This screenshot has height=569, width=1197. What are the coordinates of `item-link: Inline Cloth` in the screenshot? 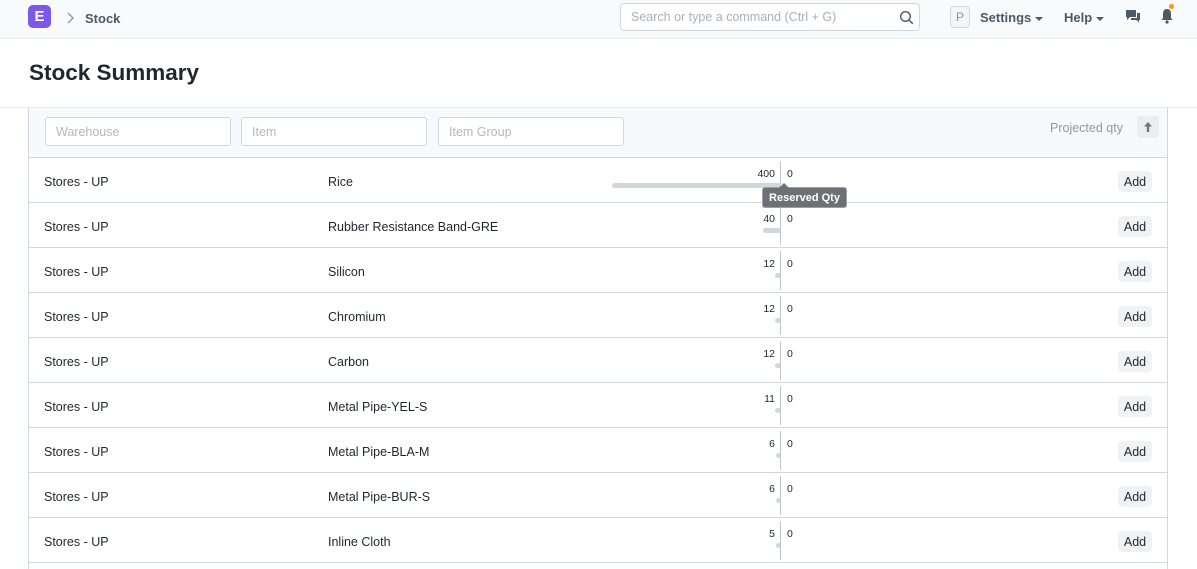 It's located at (359, 542).